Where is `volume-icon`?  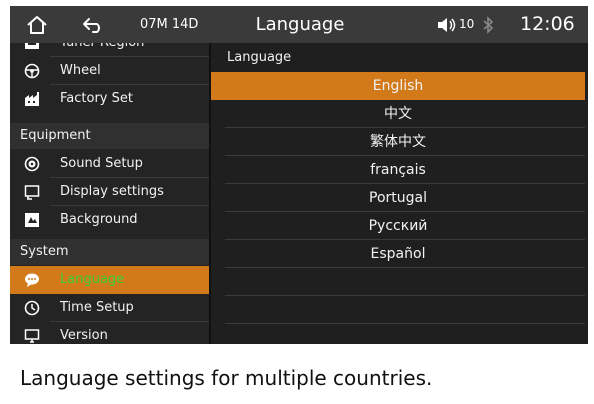
volume-icon is located at coordinates (447, 24).